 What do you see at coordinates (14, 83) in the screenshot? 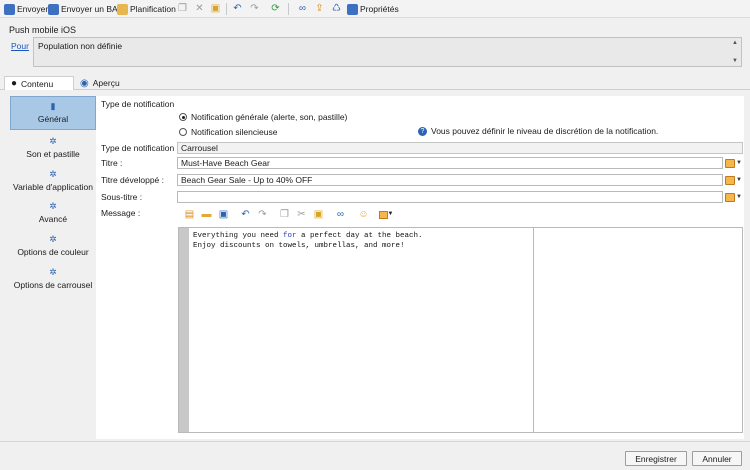
I see `apple-icon: ●` at bounding box center [14, 83].